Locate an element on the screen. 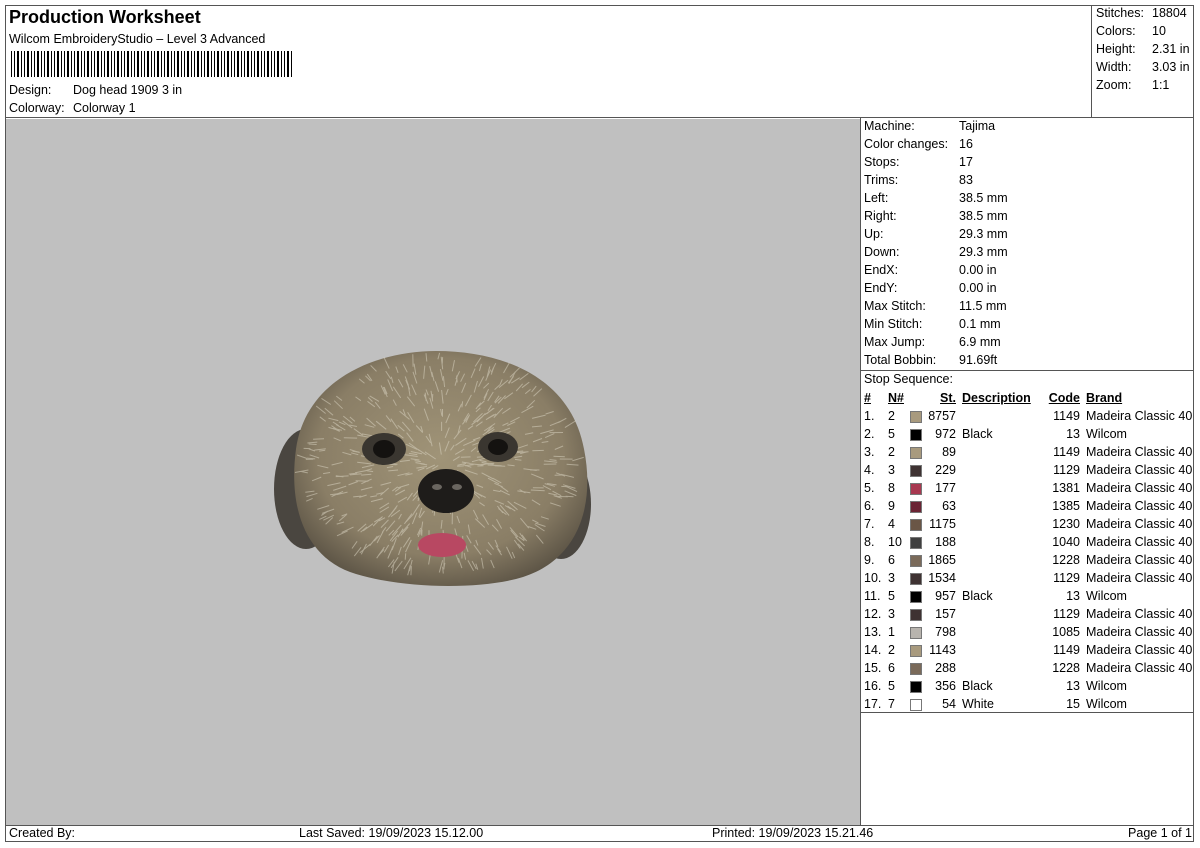 The image size is (1200, 848). table-row: 16. 5 356 Black 13 Wilcom is located at coordinates (1027, 686).